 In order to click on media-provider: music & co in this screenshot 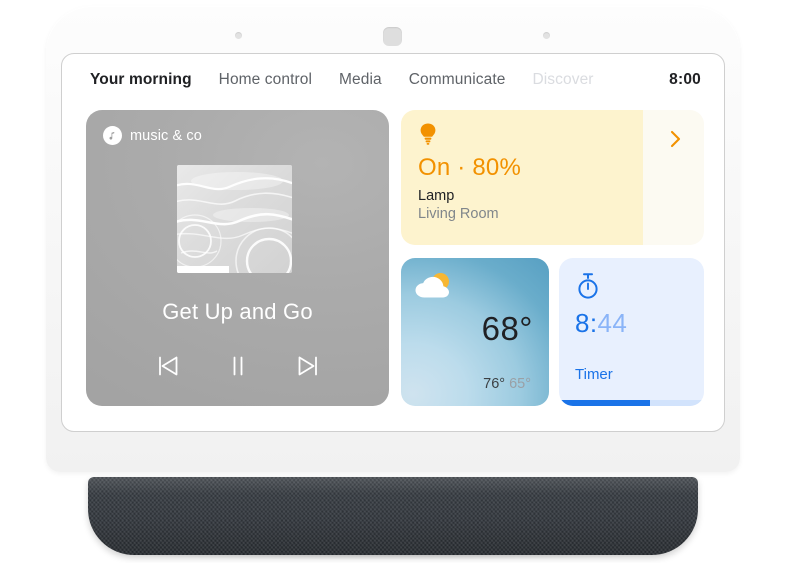, I will do `click(152, 135)`.